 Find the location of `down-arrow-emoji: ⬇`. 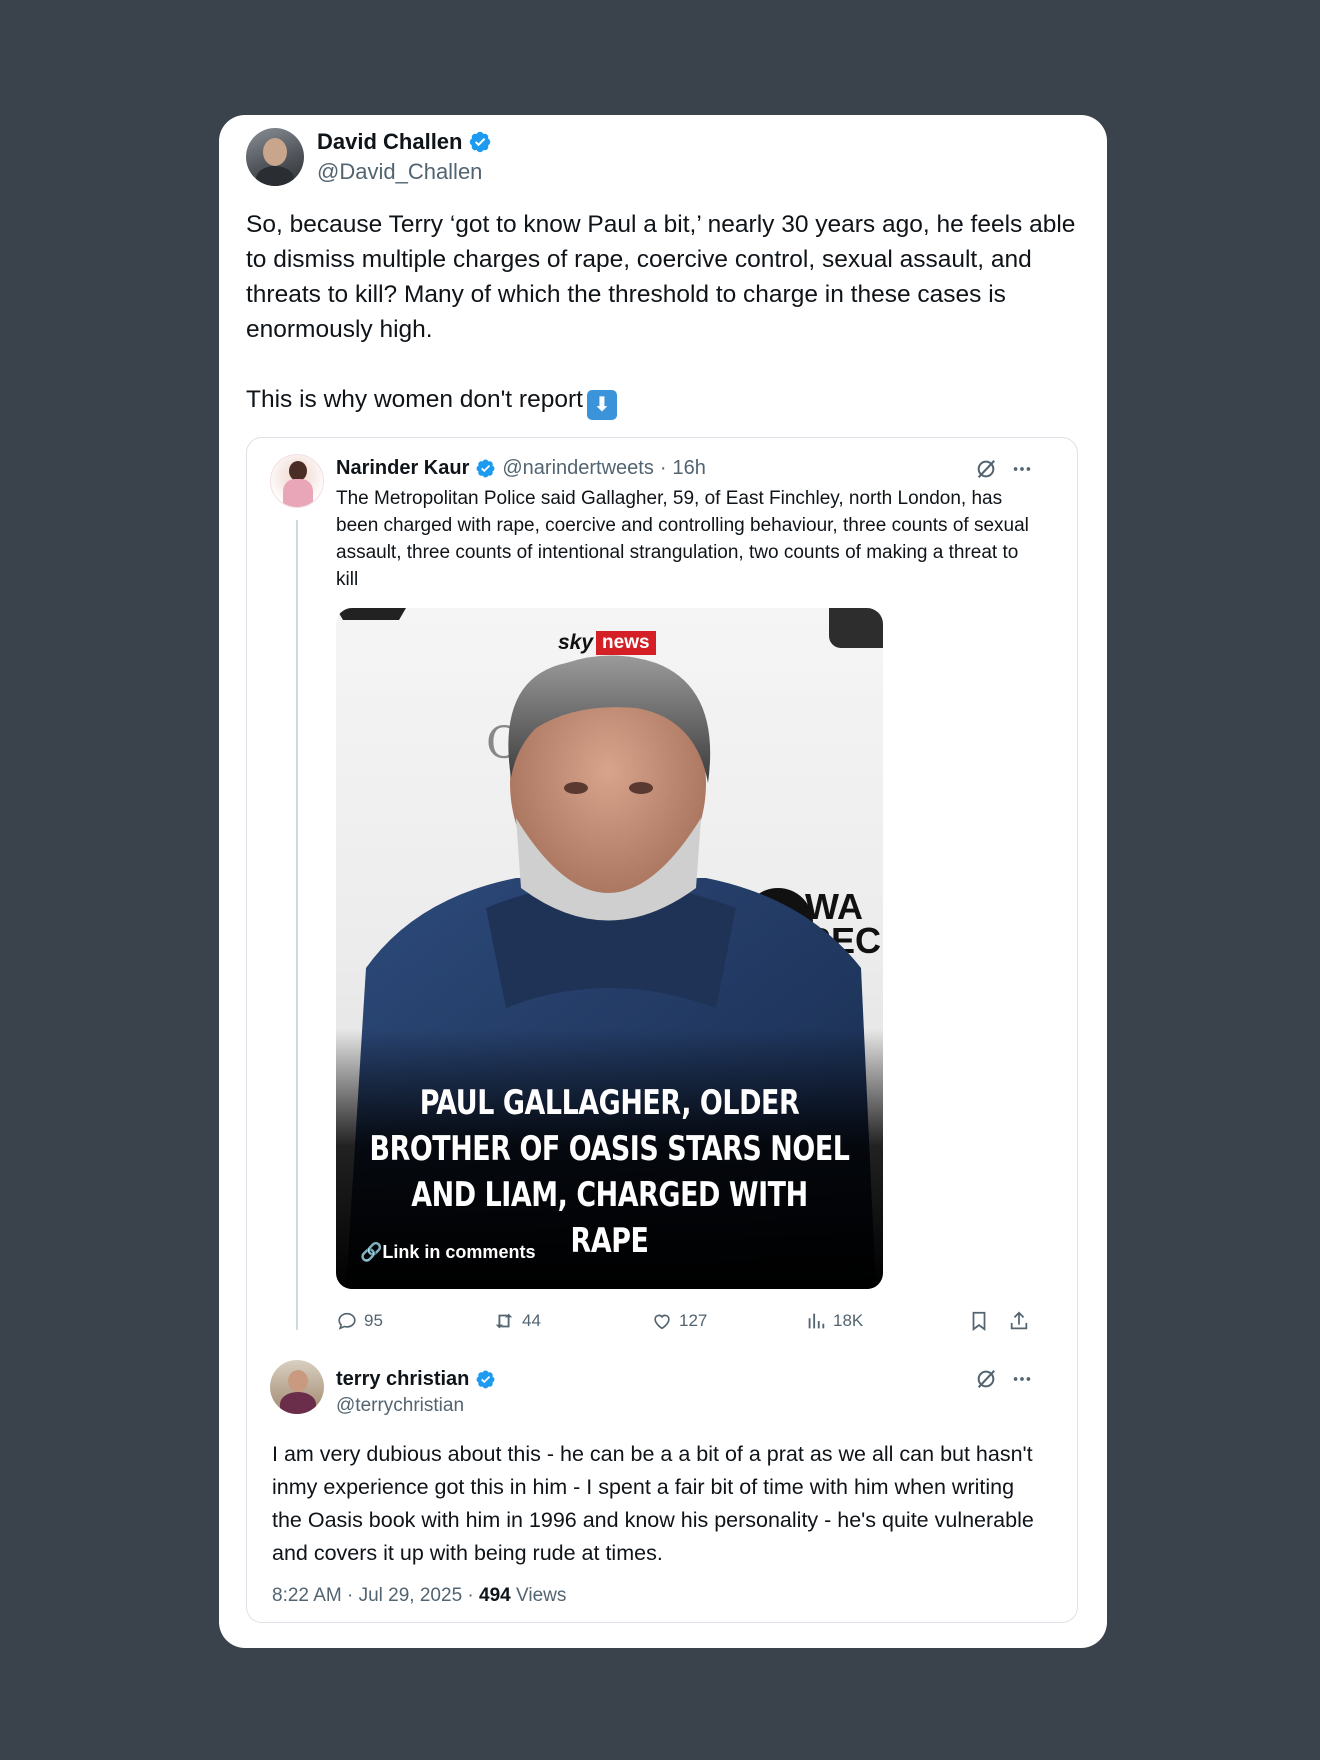

down-arrow-emoji: ⬇ is located at coordinates (601, 405).